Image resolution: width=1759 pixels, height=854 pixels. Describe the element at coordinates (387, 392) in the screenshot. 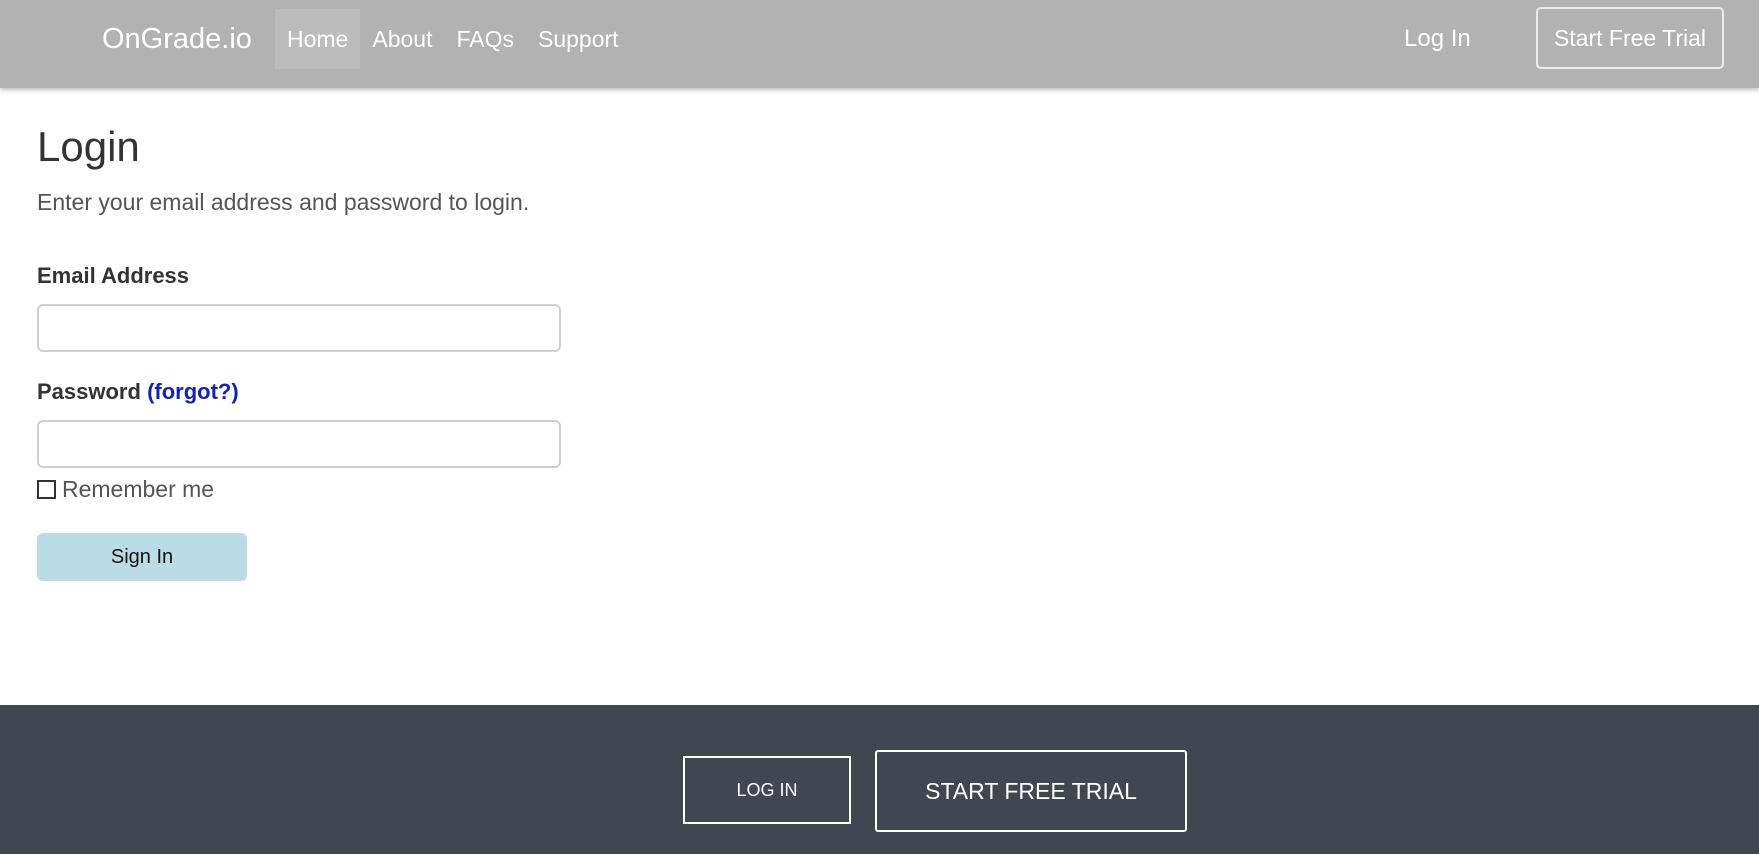

I see `password-label: Password (forgot?)` at that location.